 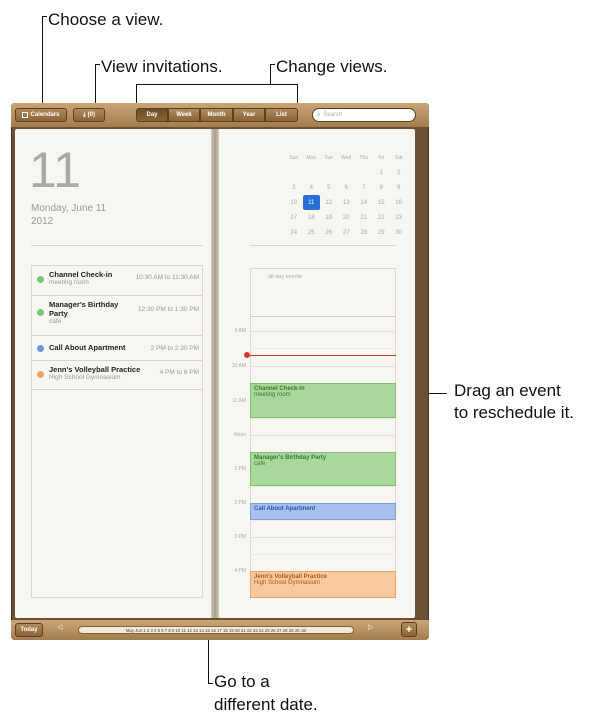 What do you see at coordinates (329, 232) in the screenshot?
I see `calendar-day: 26` at bounding box center [329, 232].